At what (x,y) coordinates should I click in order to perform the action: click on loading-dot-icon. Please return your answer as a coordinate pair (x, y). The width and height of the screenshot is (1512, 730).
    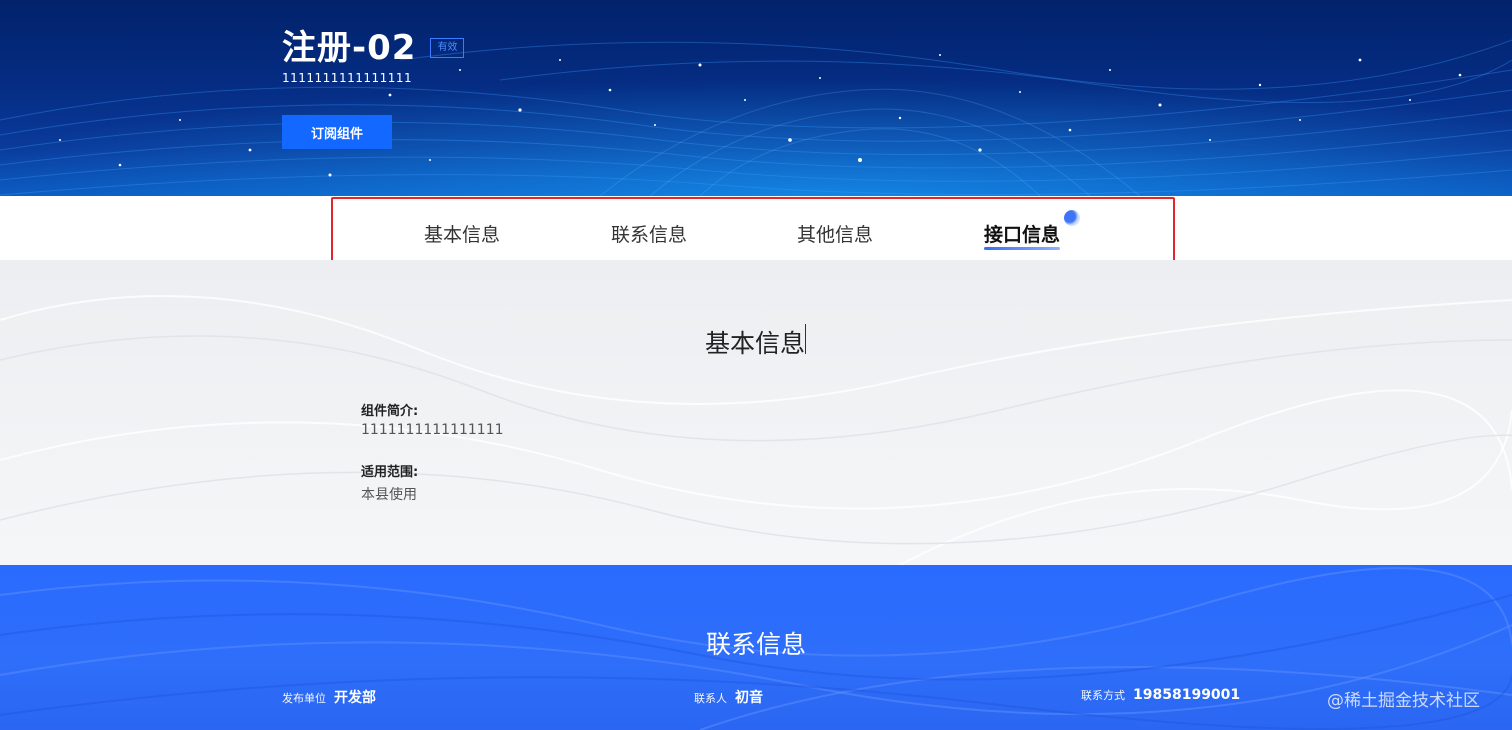
    Looking at the image, I should click on (1072, 218).